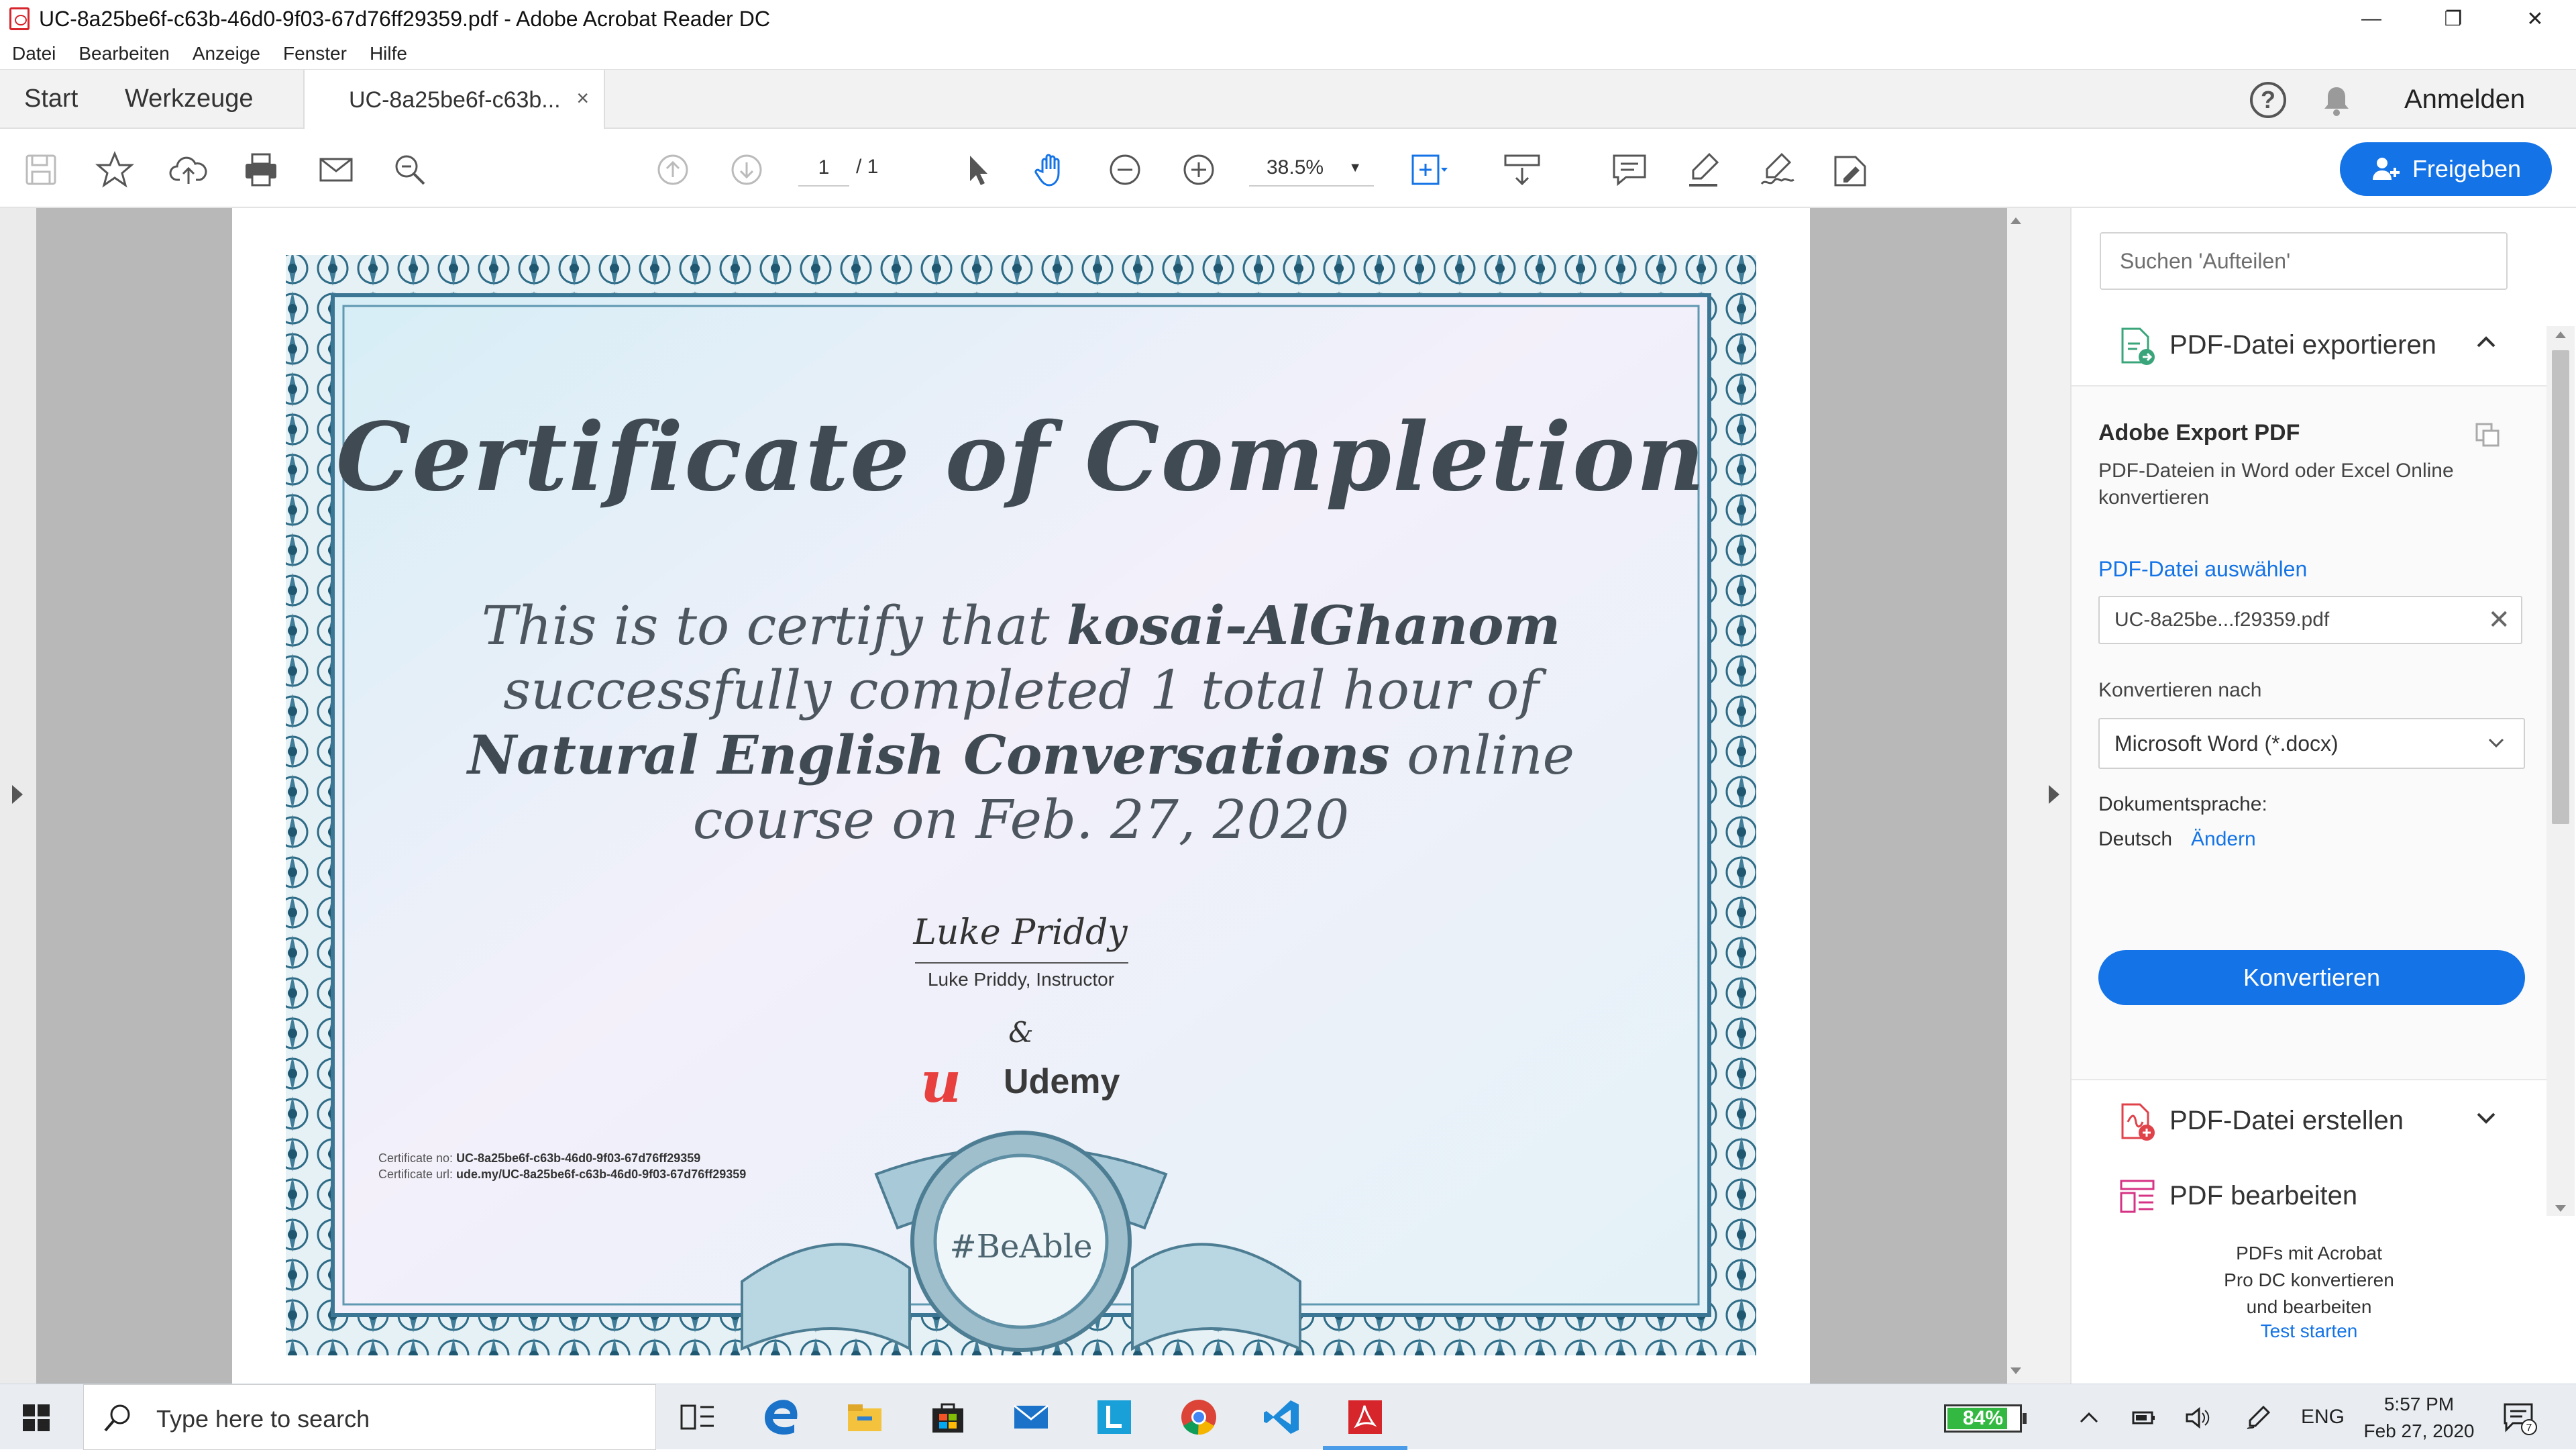  Describe the element at coordinates (1199, 1417) in the screenshot. I see `chrome-icon` at that location.